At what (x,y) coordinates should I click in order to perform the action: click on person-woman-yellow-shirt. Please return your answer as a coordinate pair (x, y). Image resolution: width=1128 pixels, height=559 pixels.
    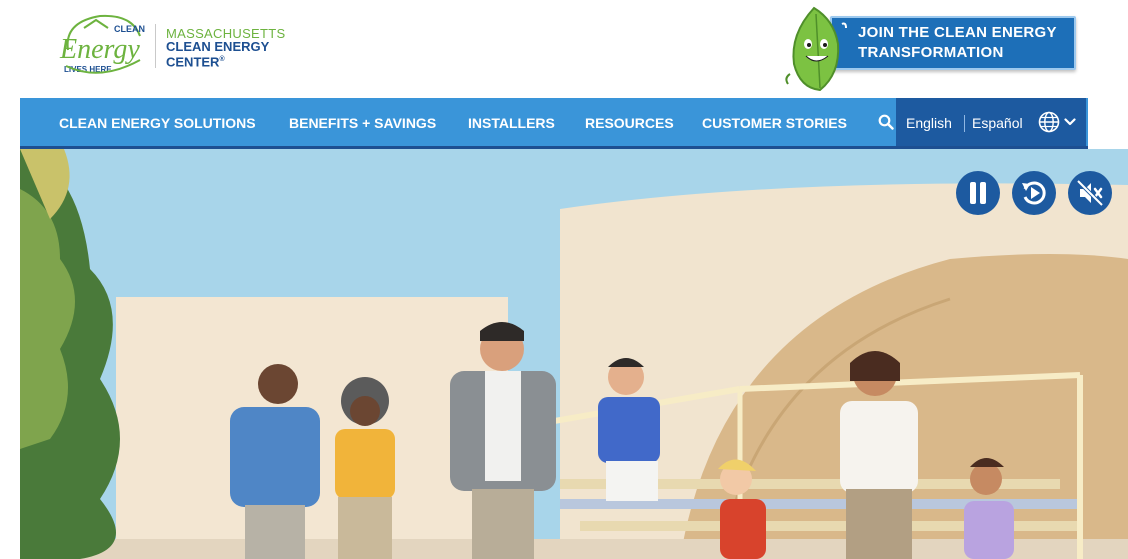
    Looking at the image, I should click on (365, 468).